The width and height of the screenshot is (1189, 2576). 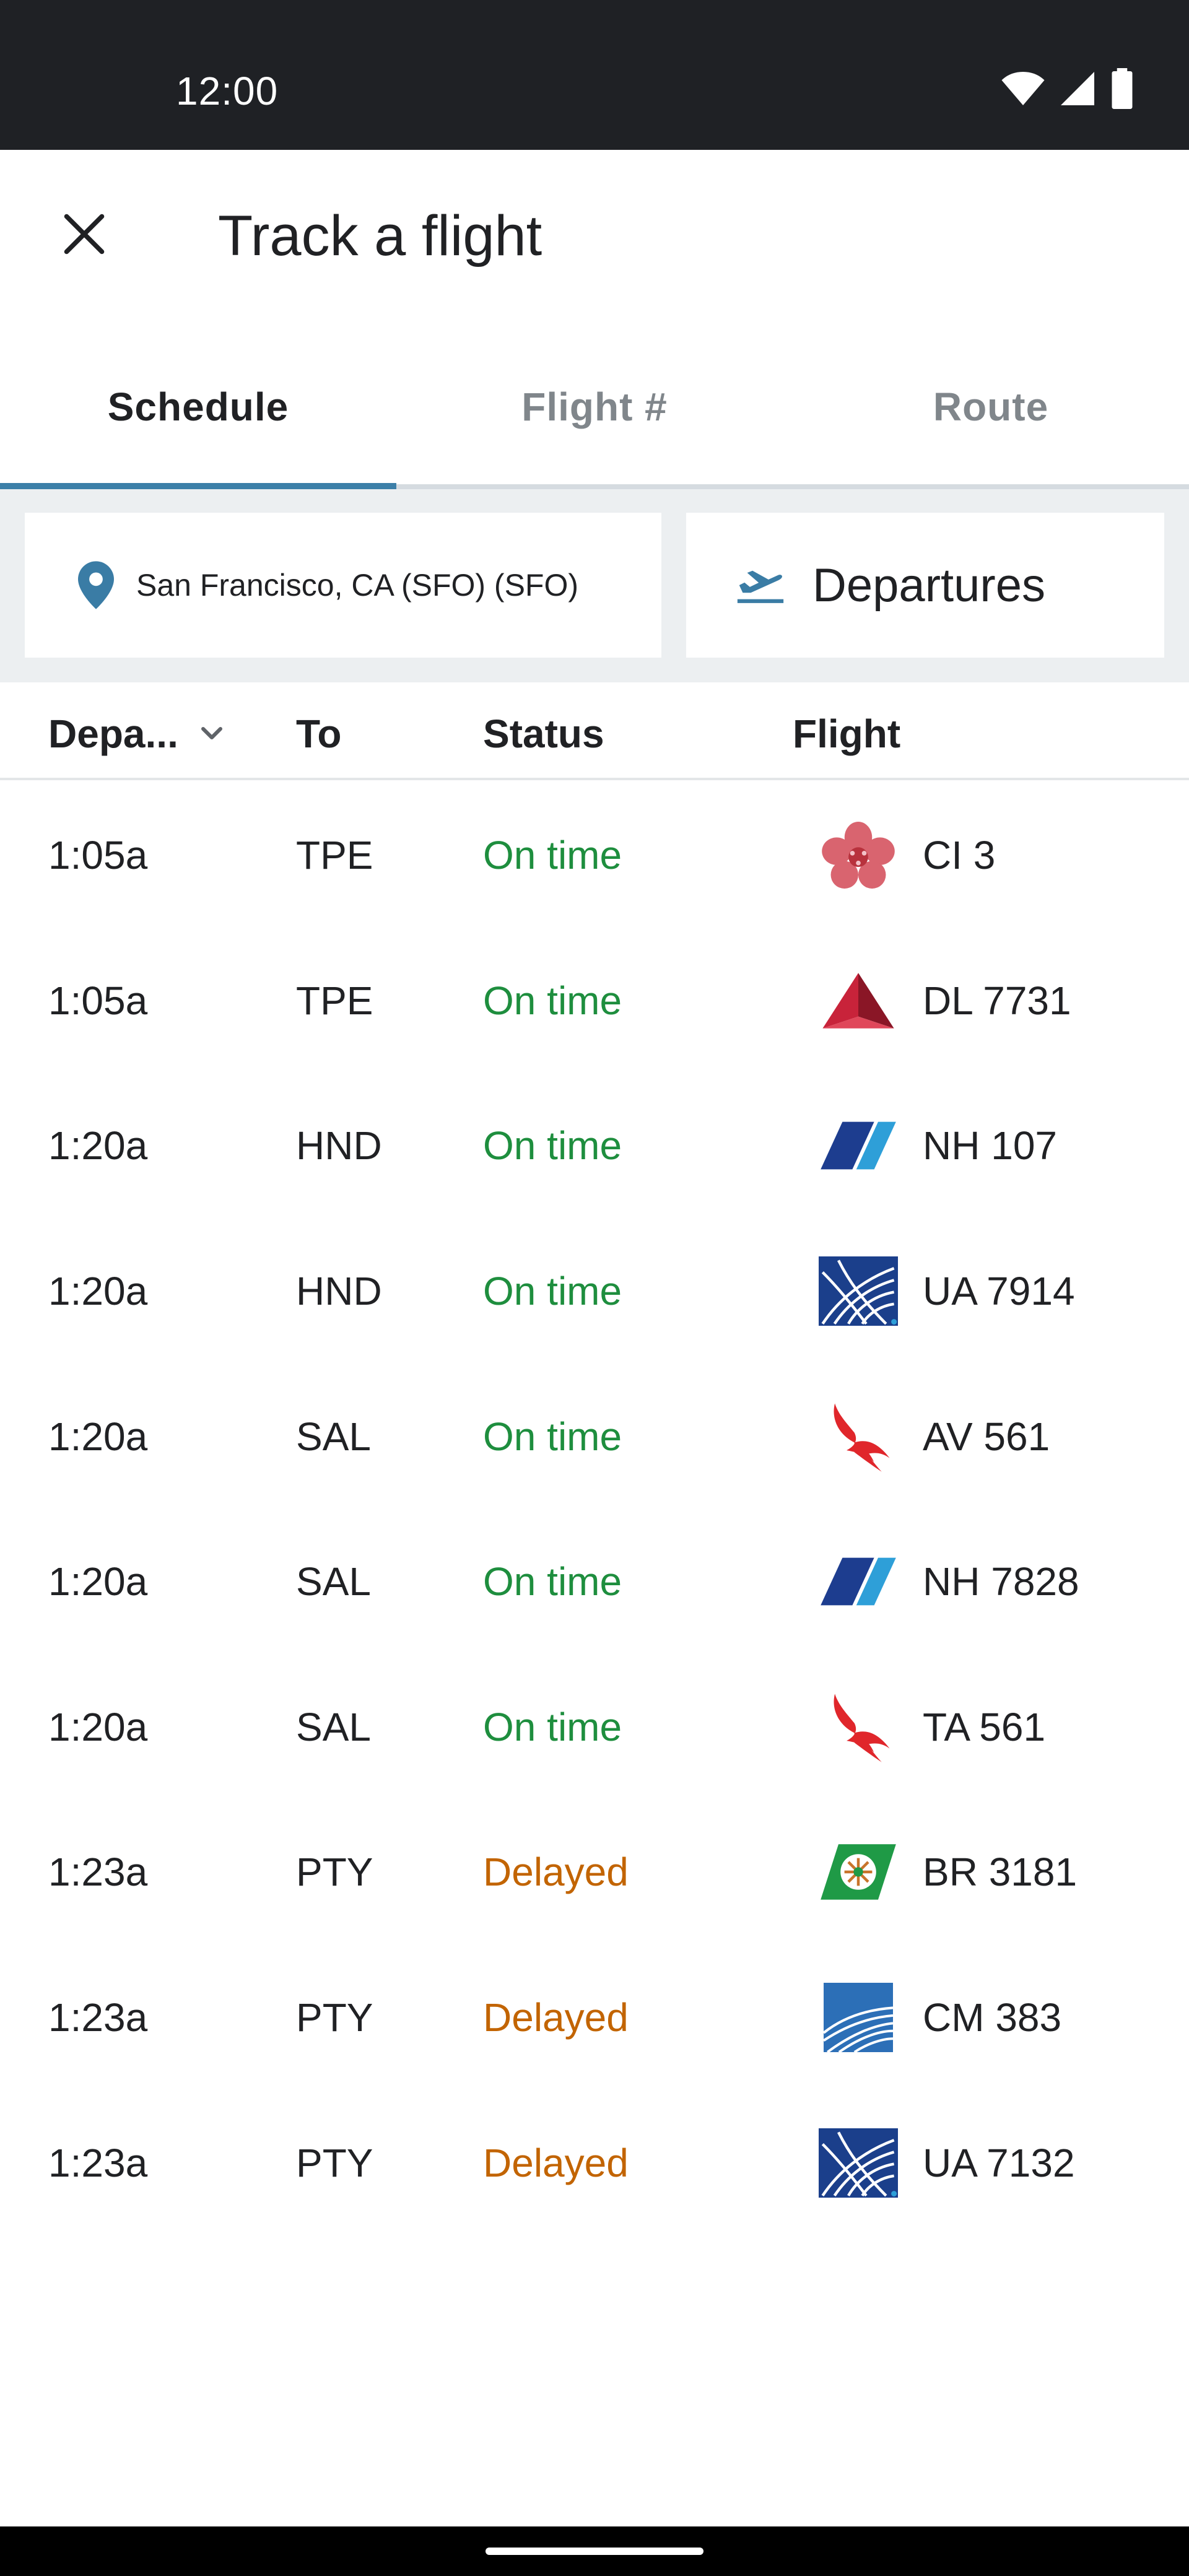 I want to click on filter-area: San Francisco, CA (SFO) (SFO) Departures, so click(x=594, y=585).